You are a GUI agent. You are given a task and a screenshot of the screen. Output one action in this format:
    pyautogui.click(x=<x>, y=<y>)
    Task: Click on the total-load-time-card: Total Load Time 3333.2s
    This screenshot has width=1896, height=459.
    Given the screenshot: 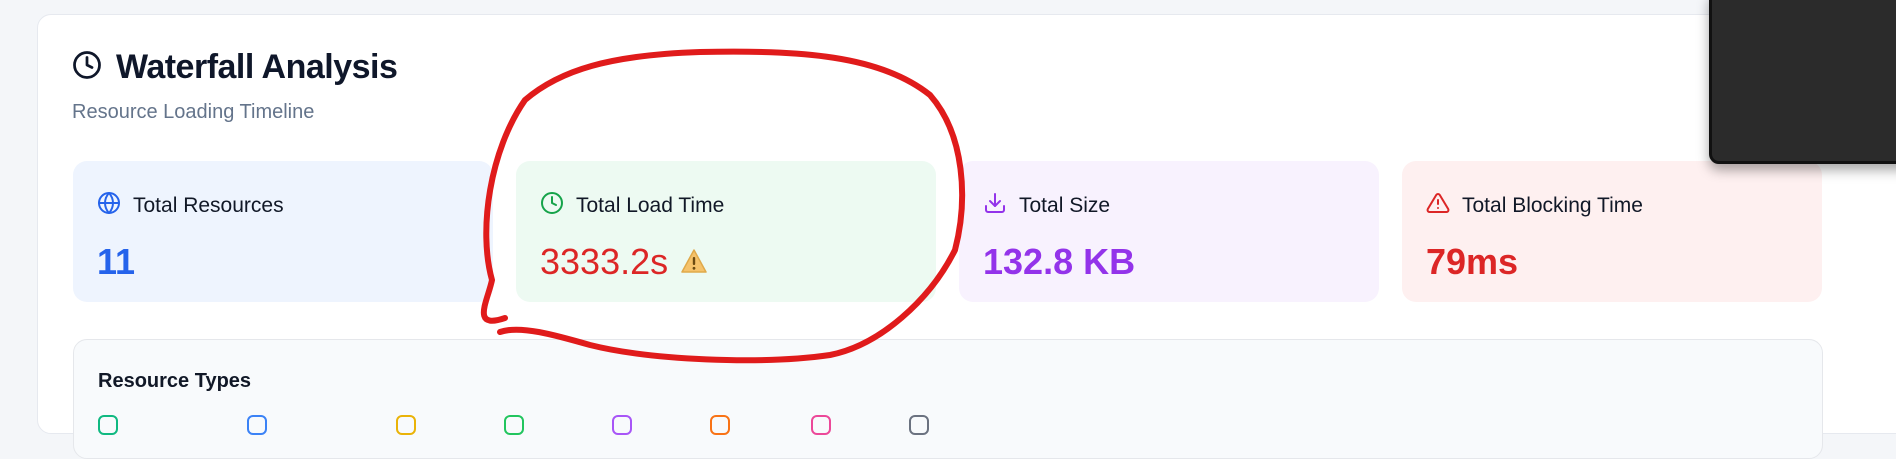 What is the action you would take?
    pyautogui.click(x=726, y=231)
    